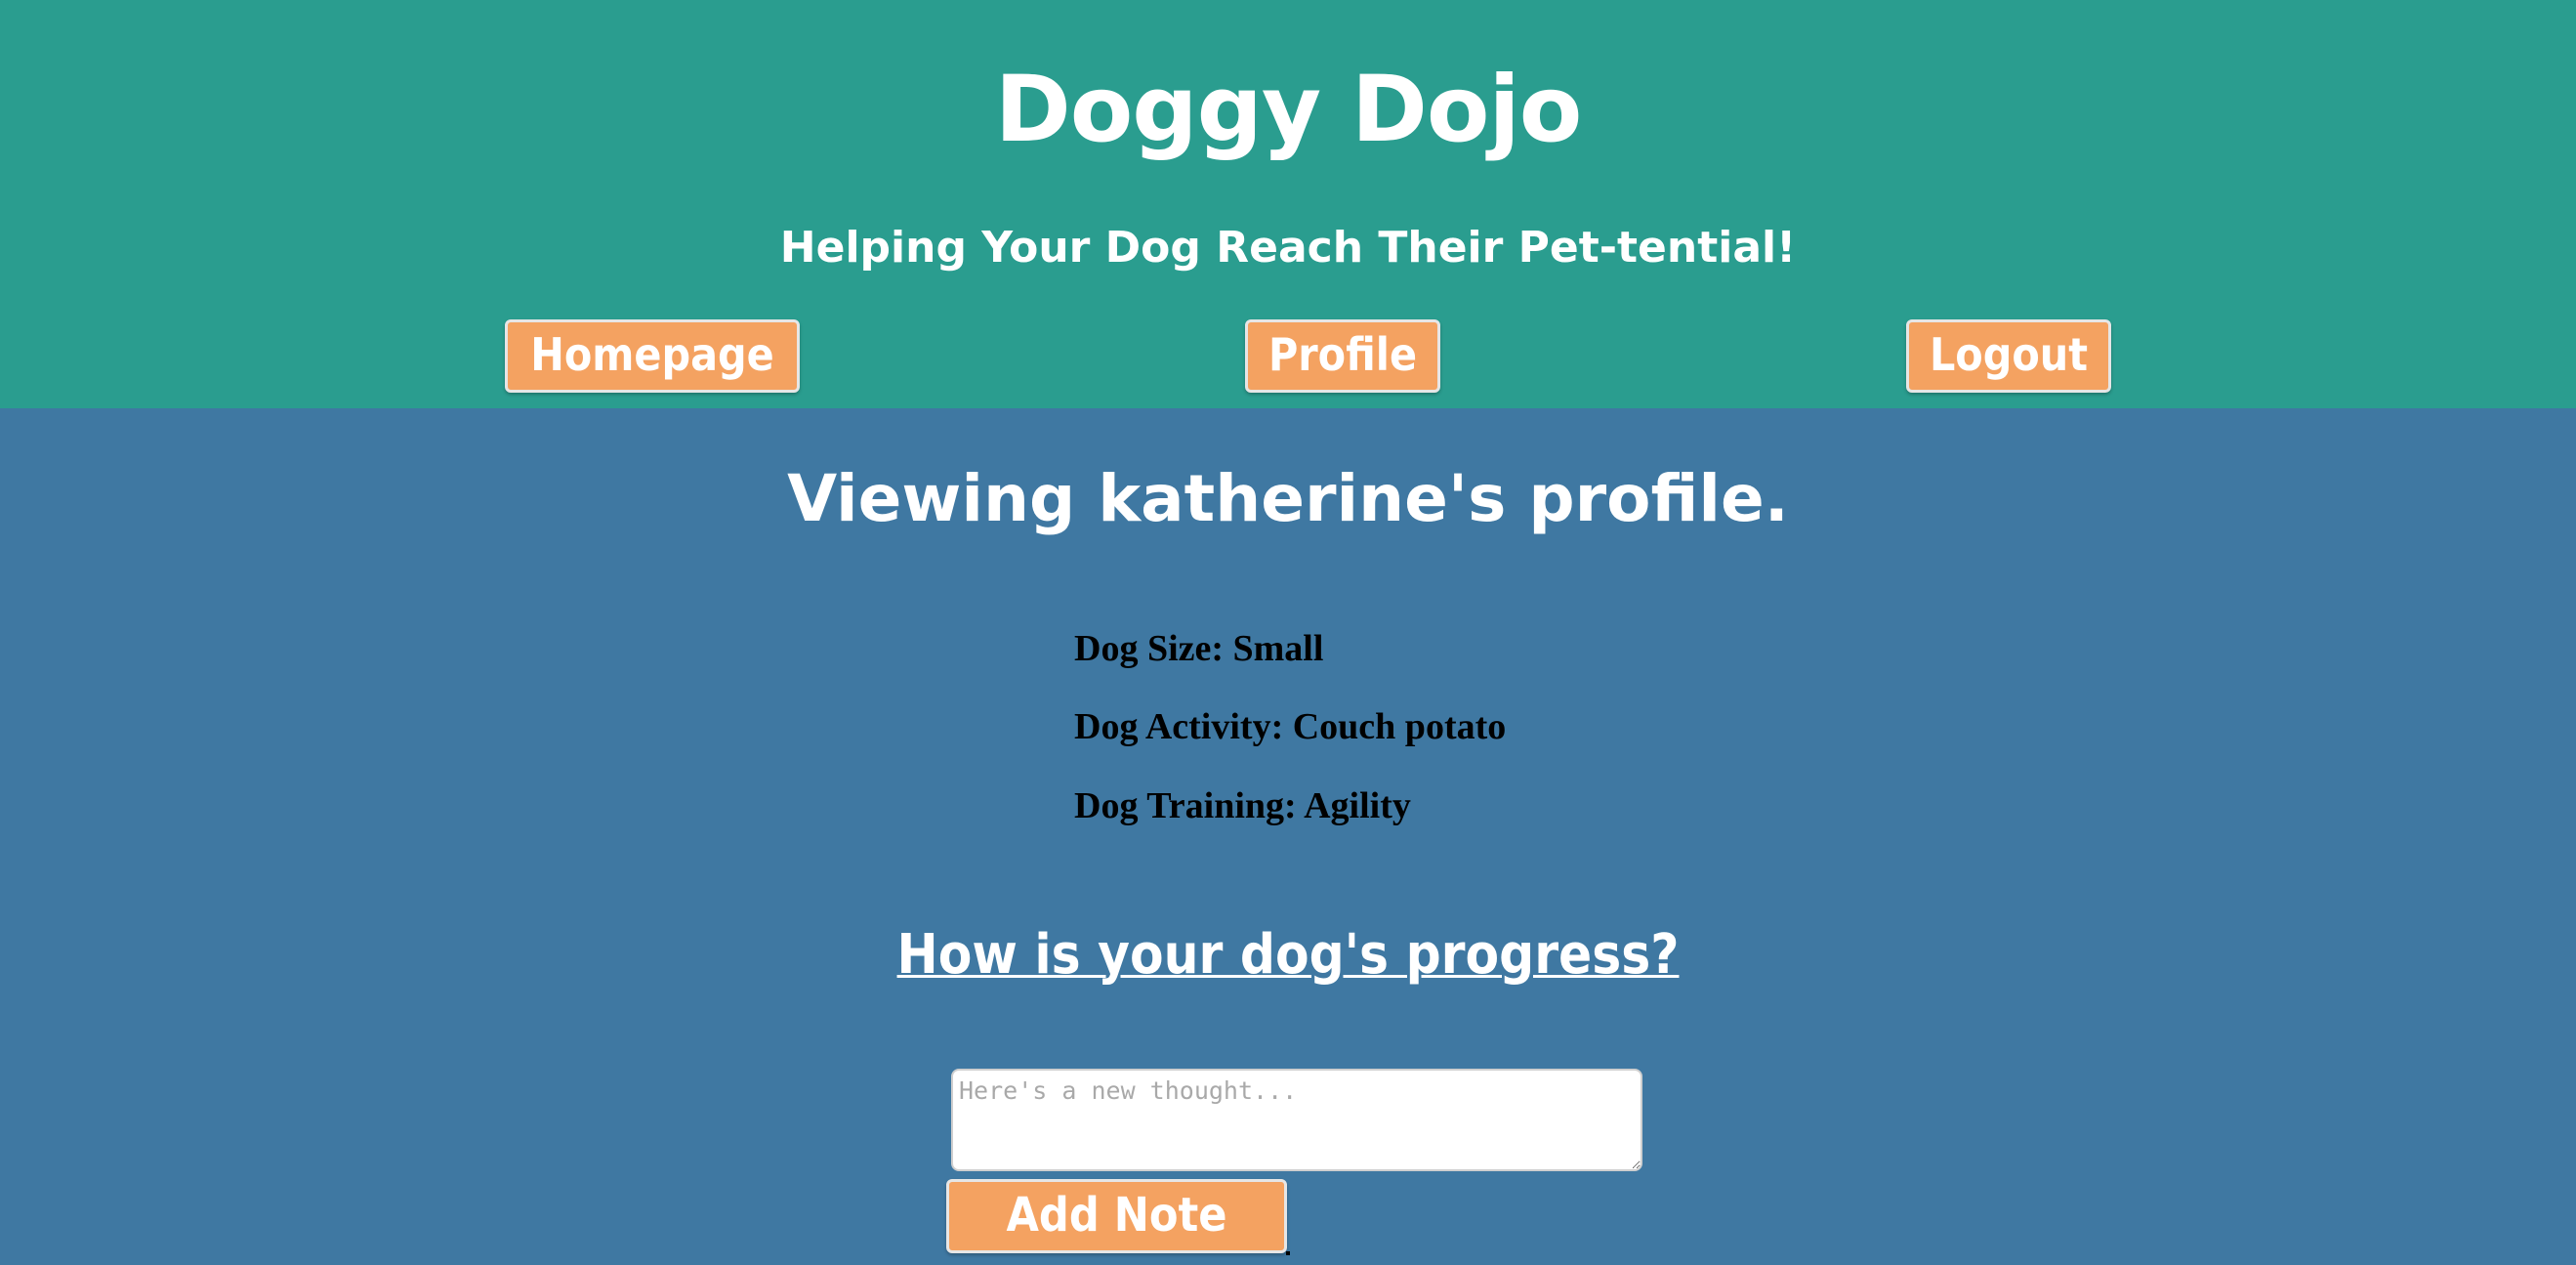 Image resolution: width=2576 pixels, height=1265 pixels. What do you see at coordinates (1243, 806) in the screenshot?
I see `dog-training-detail: Dog Training: Agility` at bounding box center [1243, 806].